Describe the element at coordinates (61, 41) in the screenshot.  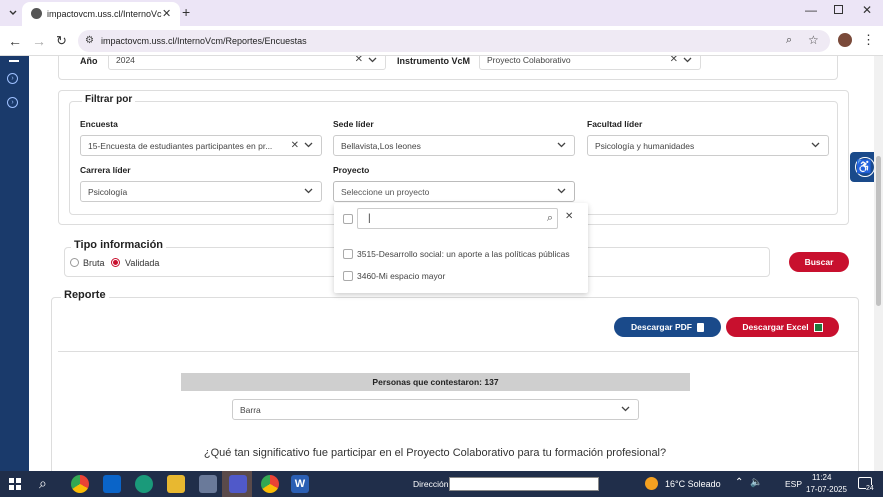
I see `reload-icon: ↻` at that location.